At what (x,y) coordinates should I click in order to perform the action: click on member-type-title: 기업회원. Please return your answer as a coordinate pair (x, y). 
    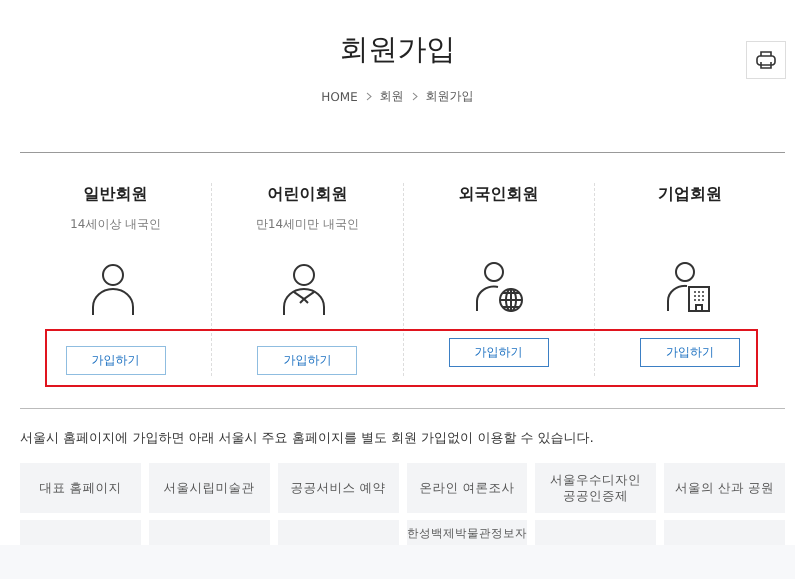
    Looking at the image, I should click on (690, 194).